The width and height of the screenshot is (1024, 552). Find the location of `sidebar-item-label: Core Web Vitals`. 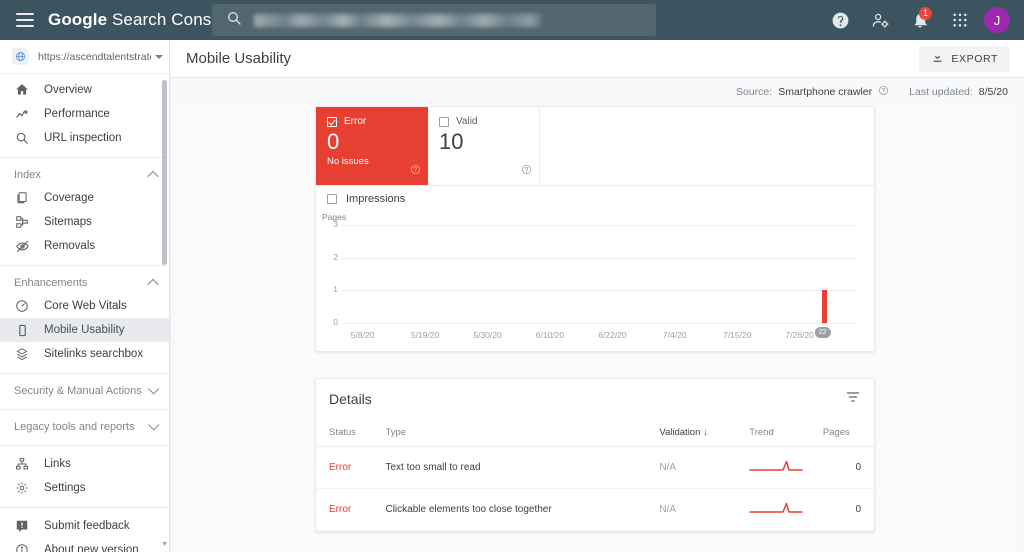

sidebar-item-label: Core Web Vitals is located at coordinates (85, 306).